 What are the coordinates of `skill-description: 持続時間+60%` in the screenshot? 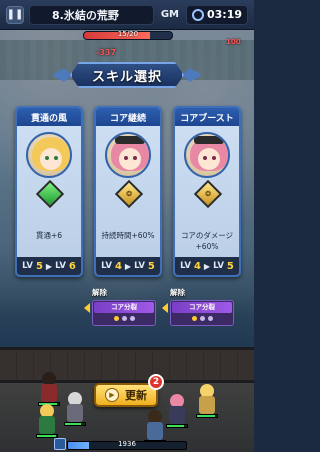 It's located at (128, 235).